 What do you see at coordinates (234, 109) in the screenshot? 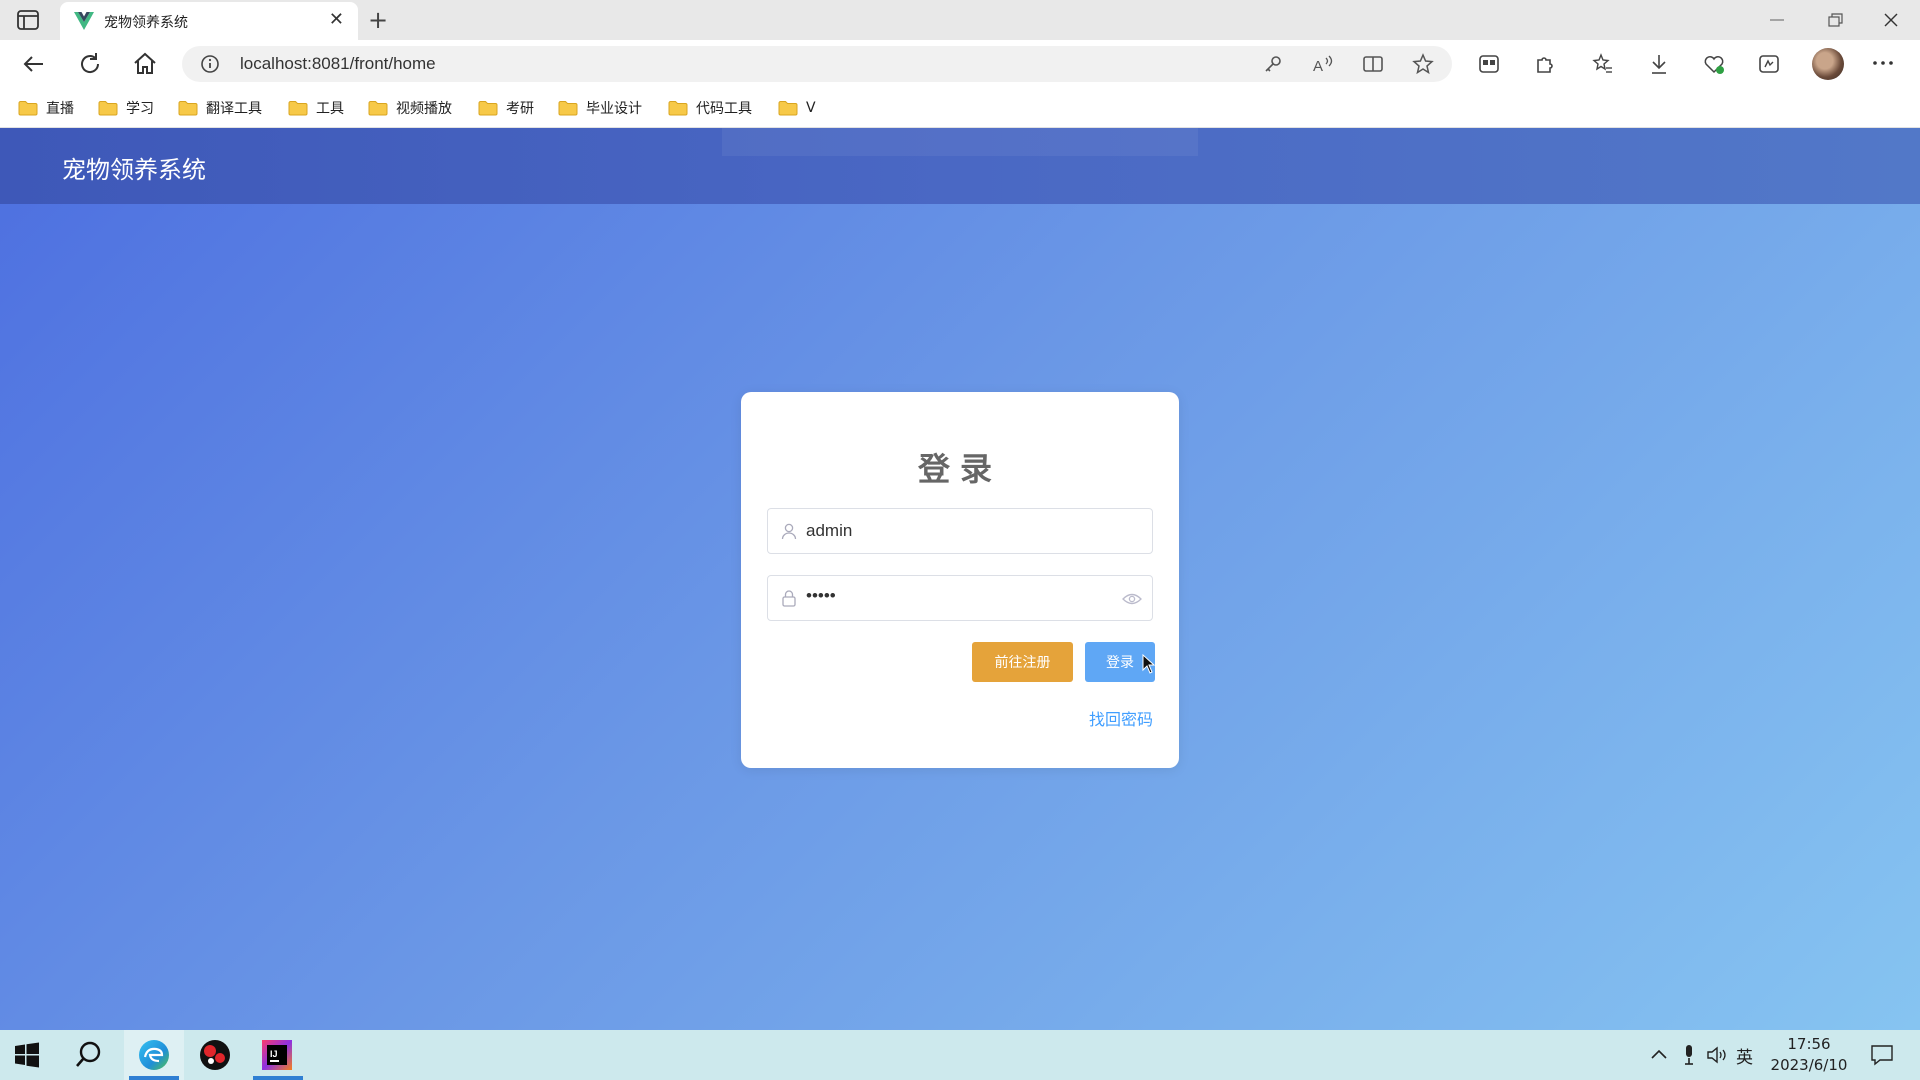
I see `bookmark-label: 翻译工具` at bounding box center [234, 109].